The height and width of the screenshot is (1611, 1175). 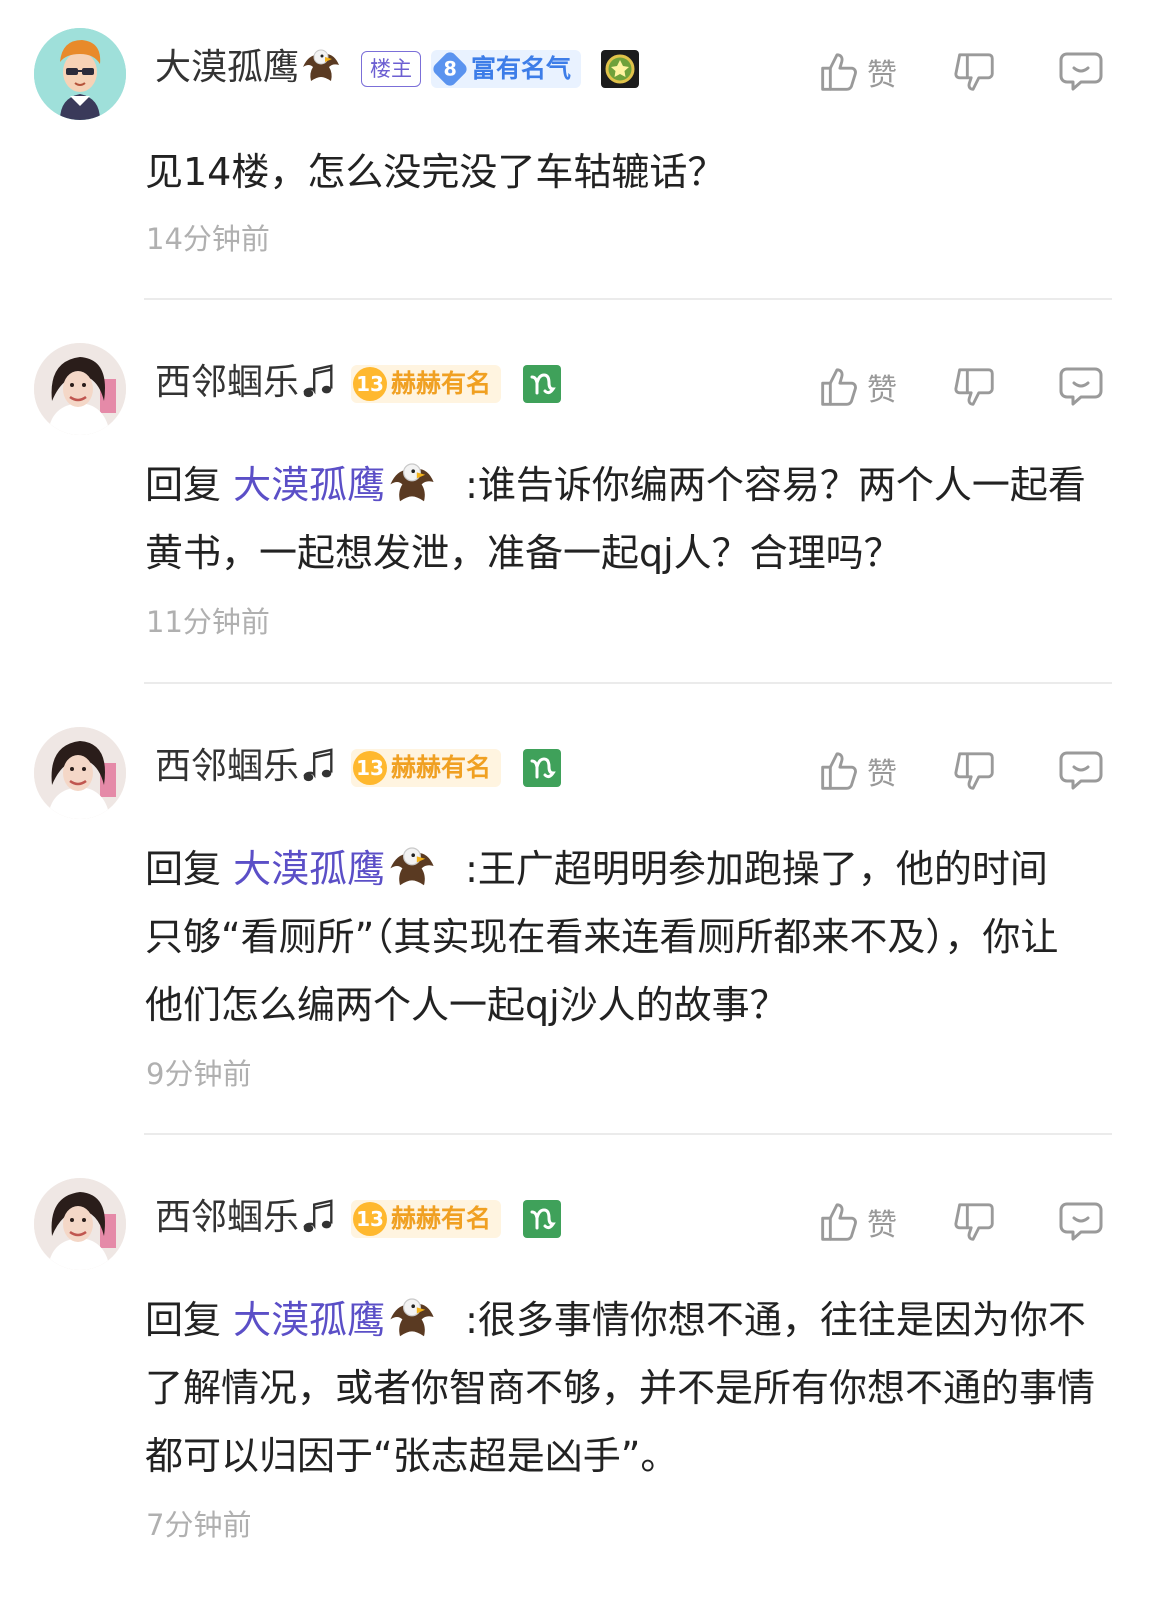 I want to click on timestamp: 7分钟前, so click(x=199, y=1525).